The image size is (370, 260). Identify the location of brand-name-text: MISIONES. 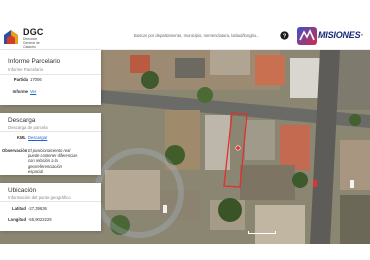
(339, 35).